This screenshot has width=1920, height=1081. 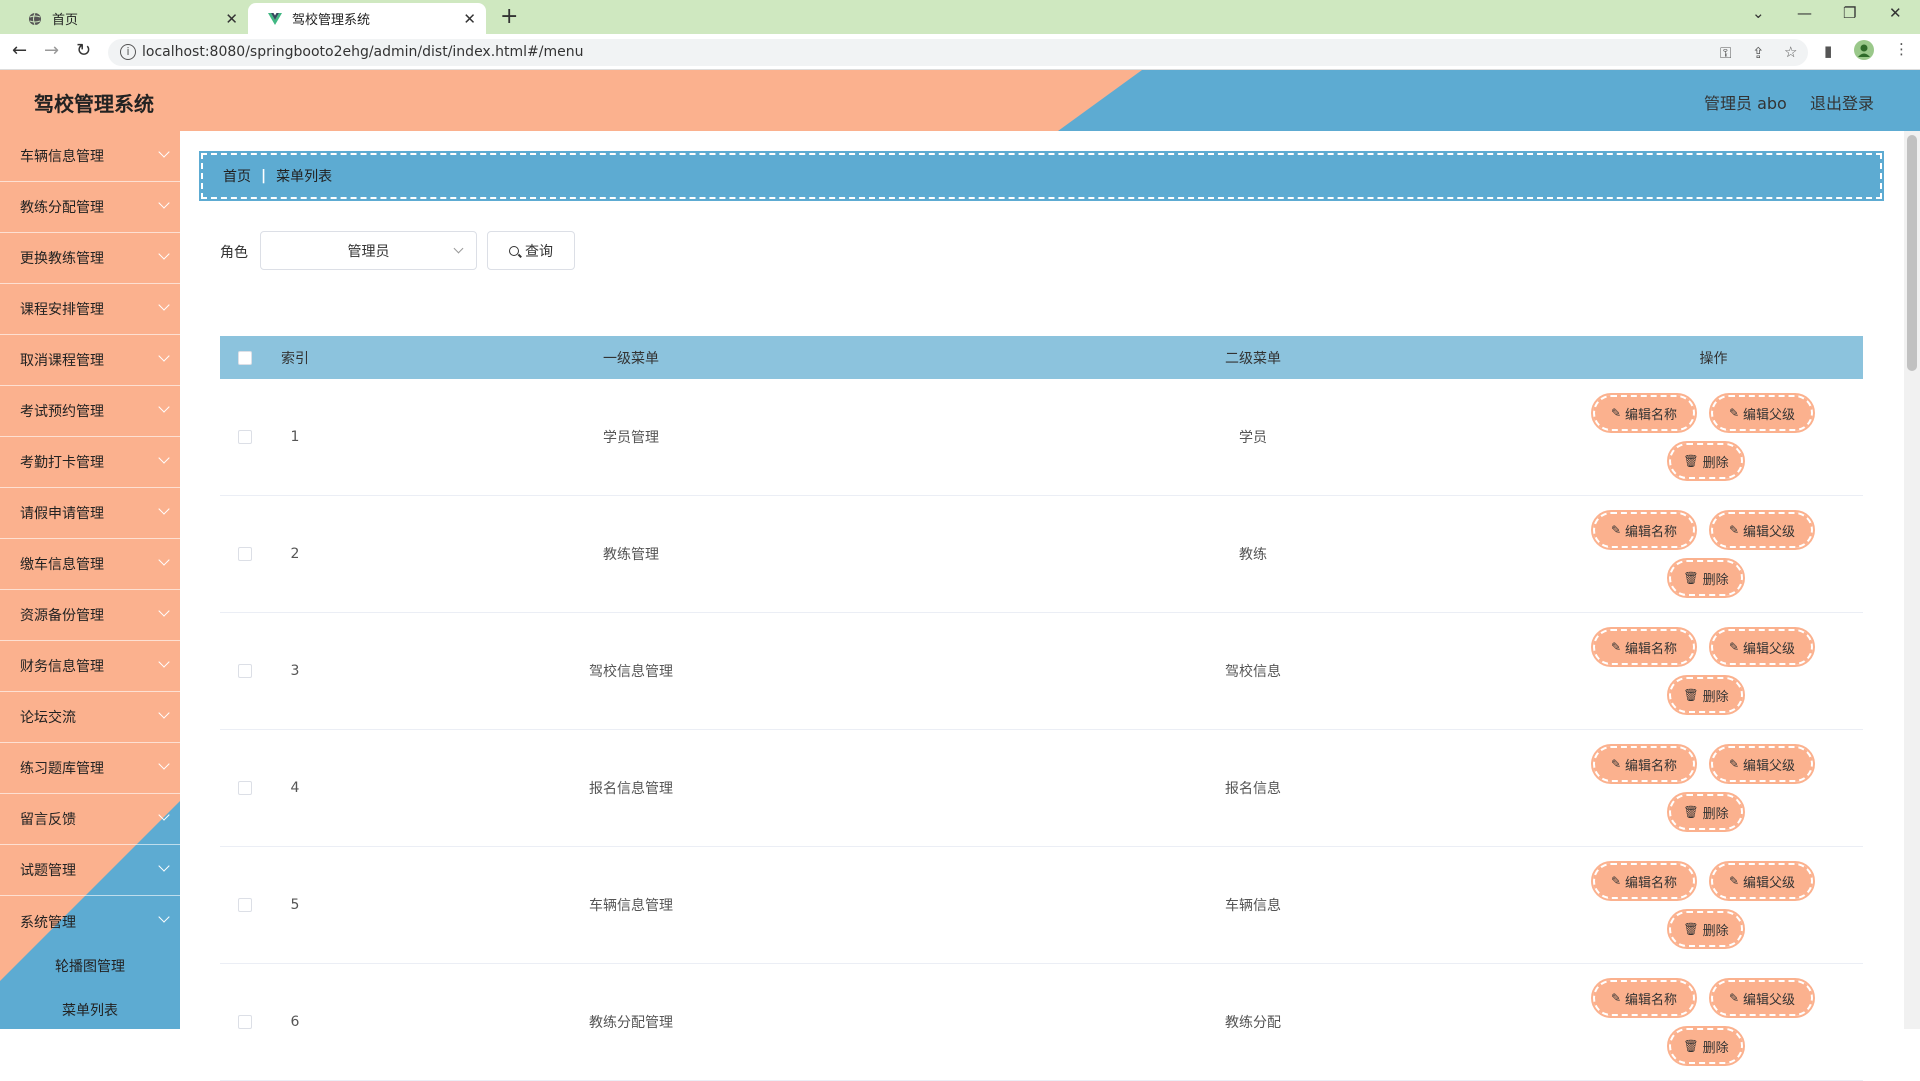 I want to click on side-panel-icon: ▮, so click(x=1828, y=51).